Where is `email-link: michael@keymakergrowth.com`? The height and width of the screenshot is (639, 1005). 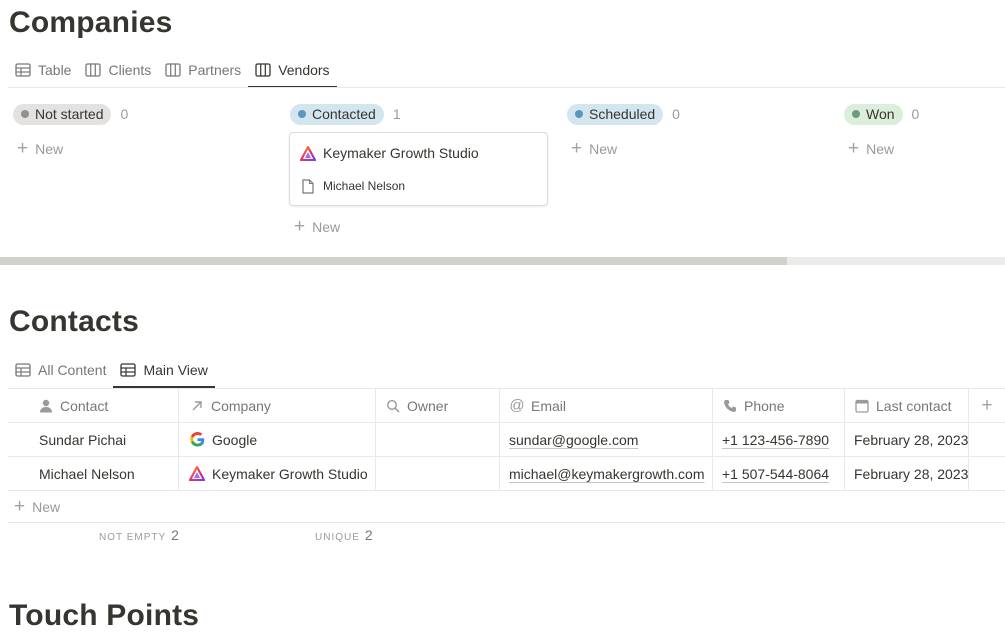
email-link: michael@keymakergrowth.com is located at coordinates (607, 474).